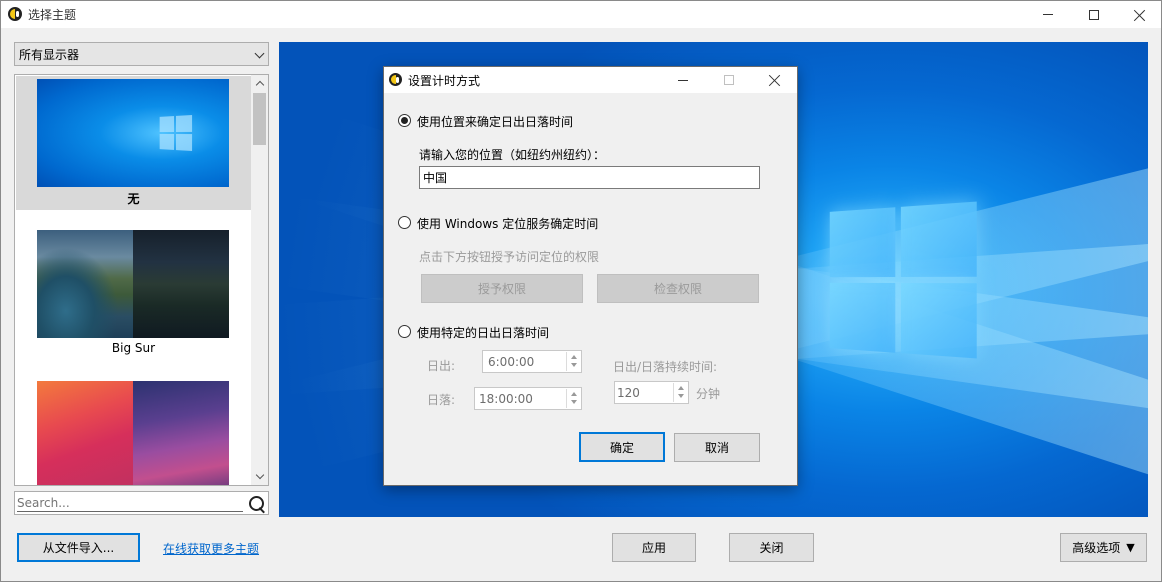 The image size is (1162, 582). I want to click on close-window-button, so click(1139, 14).